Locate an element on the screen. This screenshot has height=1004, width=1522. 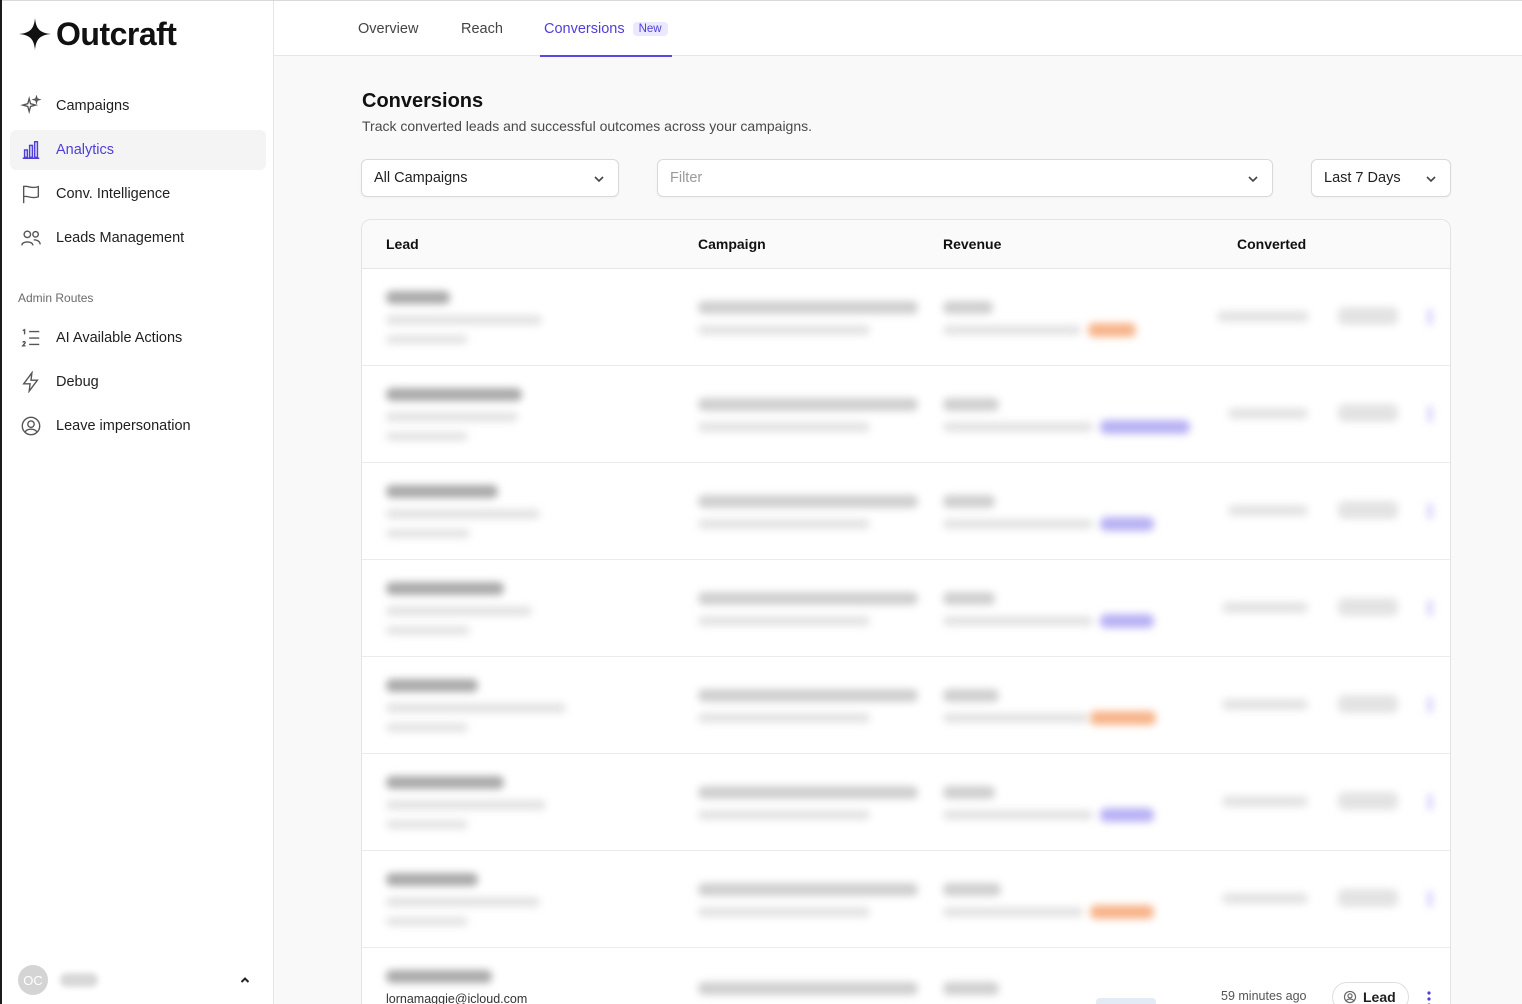
user-menu: OC is located at coordinates (139, 980).